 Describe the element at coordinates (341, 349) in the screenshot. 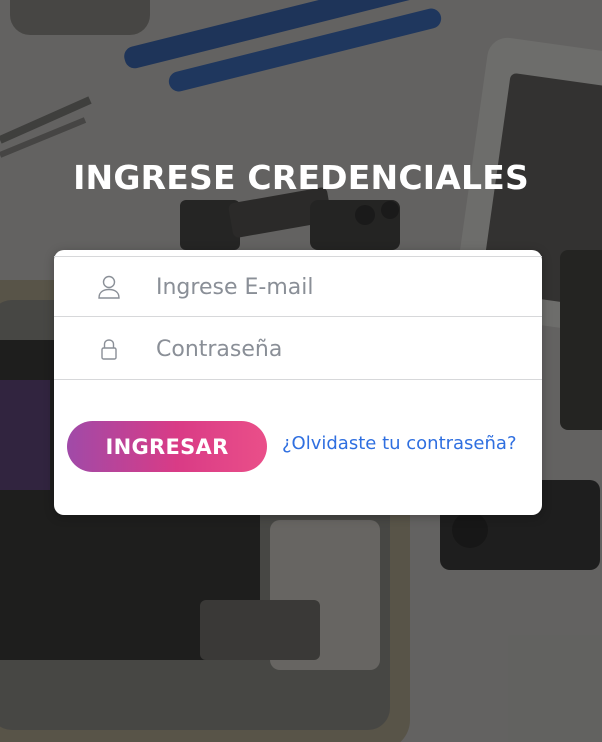

I see `password-input` at that location.